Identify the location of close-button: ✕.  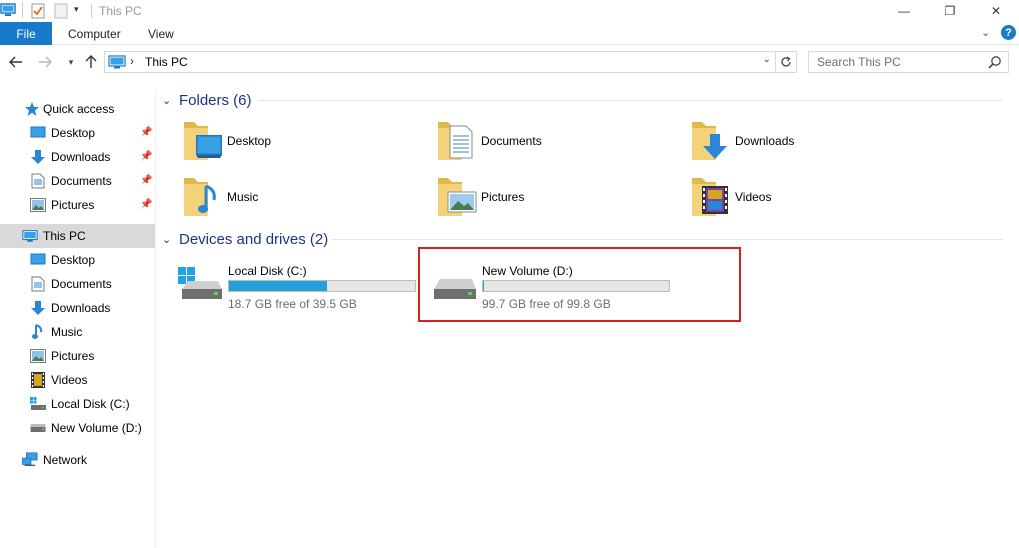
(996, 11).